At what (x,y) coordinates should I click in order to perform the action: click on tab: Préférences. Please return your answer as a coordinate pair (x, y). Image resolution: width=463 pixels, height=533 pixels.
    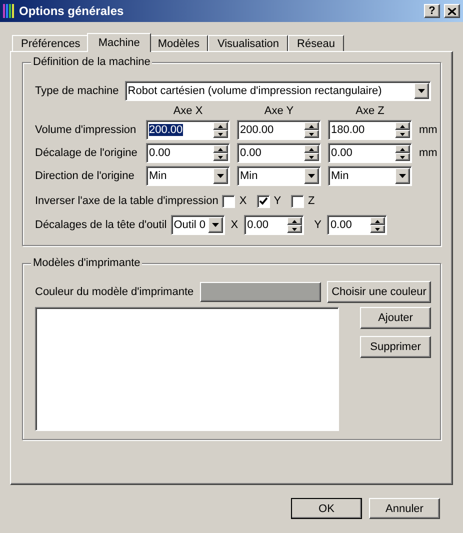
    Looking at the image, I should click on (51, 43).